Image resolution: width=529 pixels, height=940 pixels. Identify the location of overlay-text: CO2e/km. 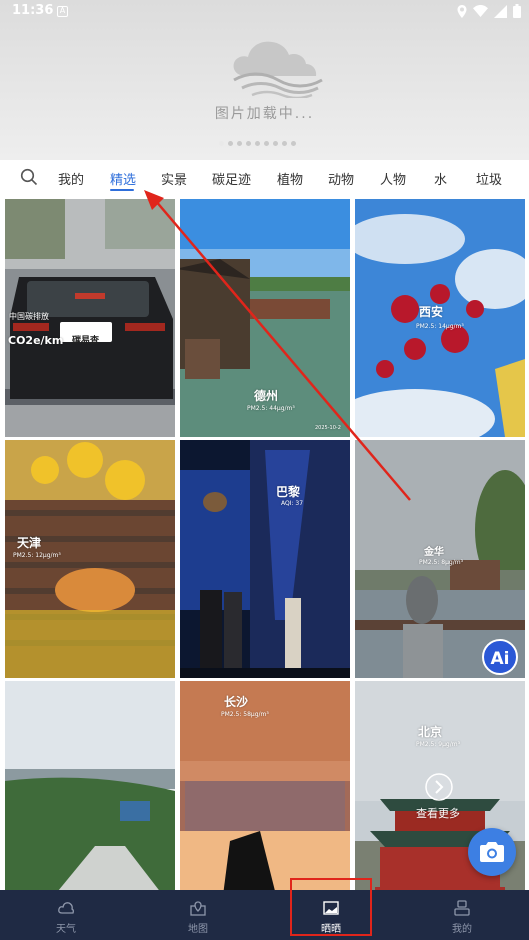
(36, 340).